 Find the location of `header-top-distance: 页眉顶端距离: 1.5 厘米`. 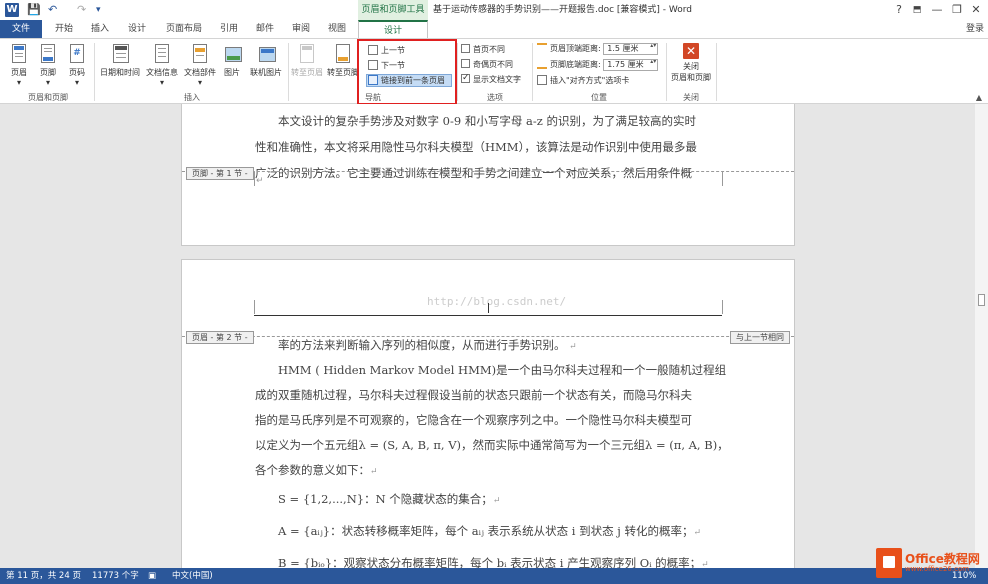

header-top-distance: 页眉顶端距离: 1.5 厘米 is located at coordinates (598, 48).